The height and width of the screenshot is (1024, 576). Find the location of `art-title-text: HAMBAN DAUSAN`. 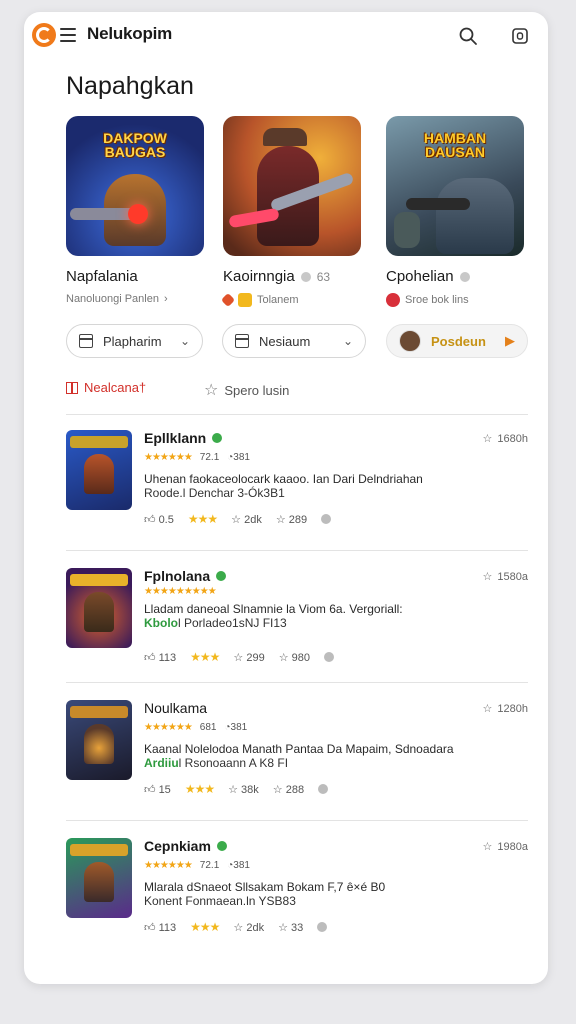

art-title-text: HAMBAN DAUSAN is located at coordinates (455, 145).